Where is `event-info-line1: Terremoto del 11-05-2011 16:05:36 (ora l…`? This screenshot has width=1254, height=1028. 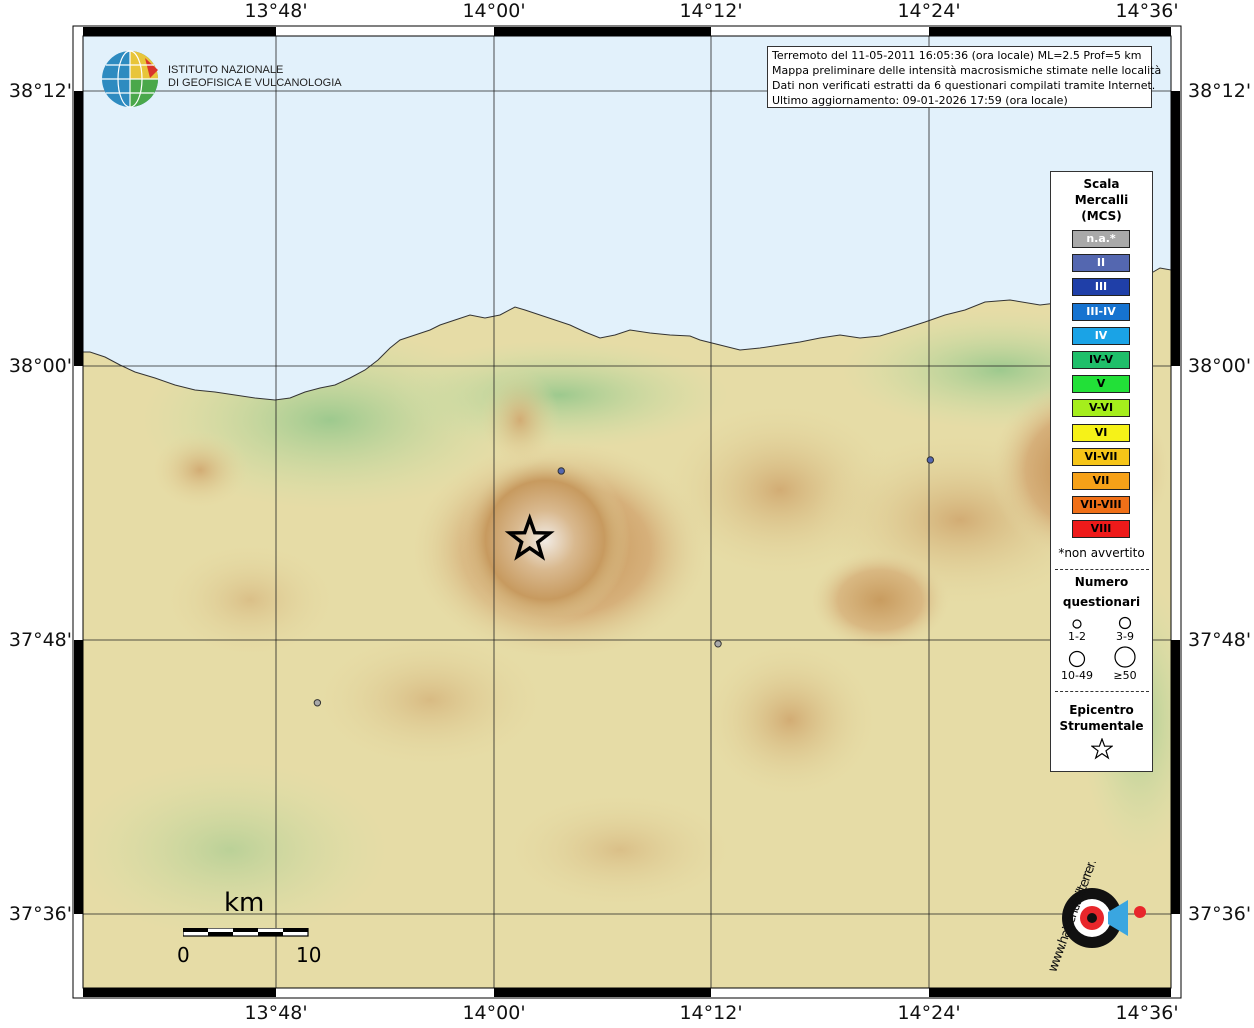 event-info-line1: Terremoto del 11-05-2011 16:05:36 (ora l… is located at coordinates (957, 55).